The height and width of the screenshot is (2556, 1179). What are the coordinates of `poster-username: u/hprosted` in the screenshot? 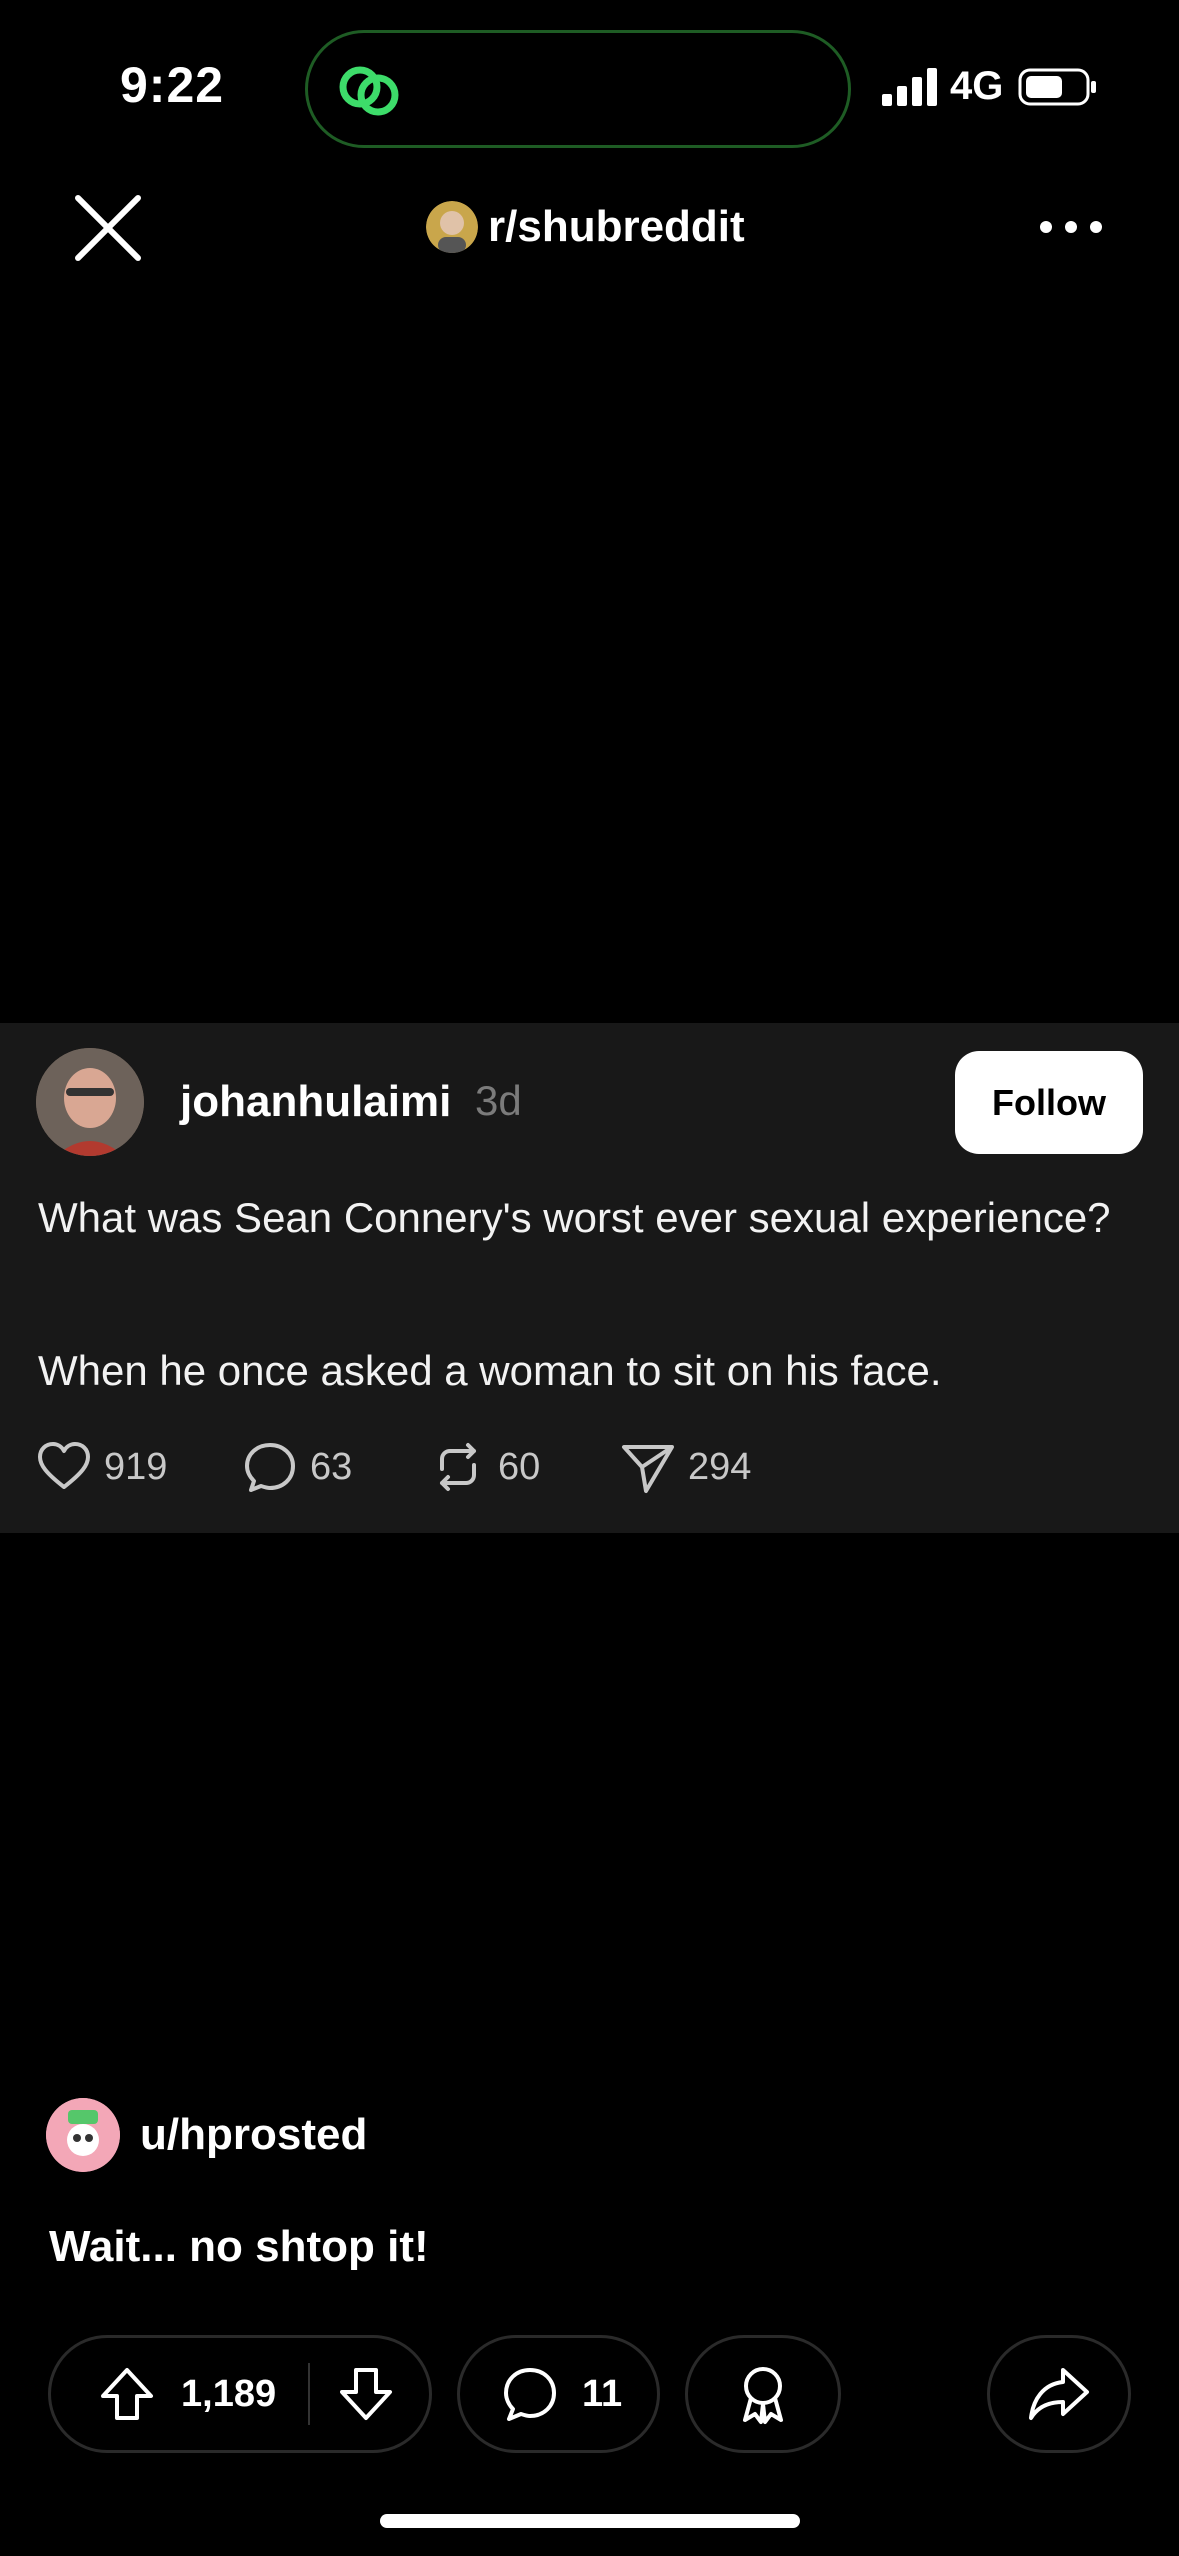 It's located at (253, 2135).